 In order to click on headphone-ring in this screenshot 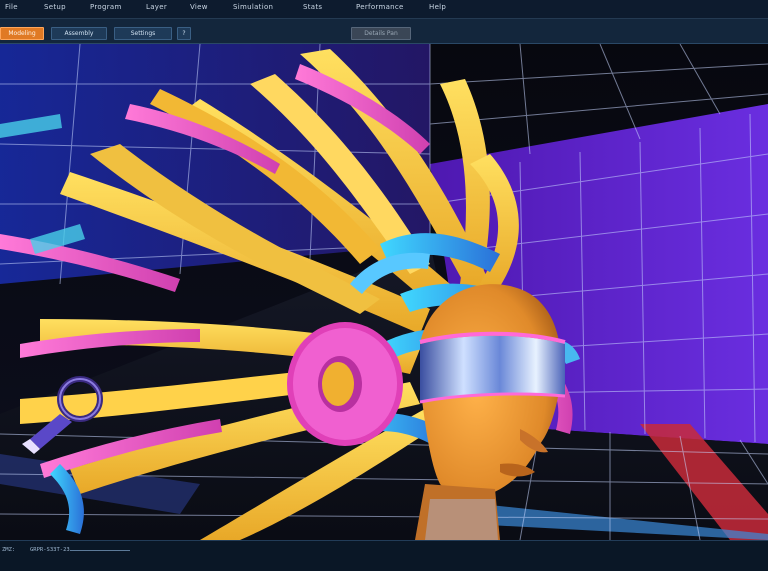, I will do `click(345, 384)`.